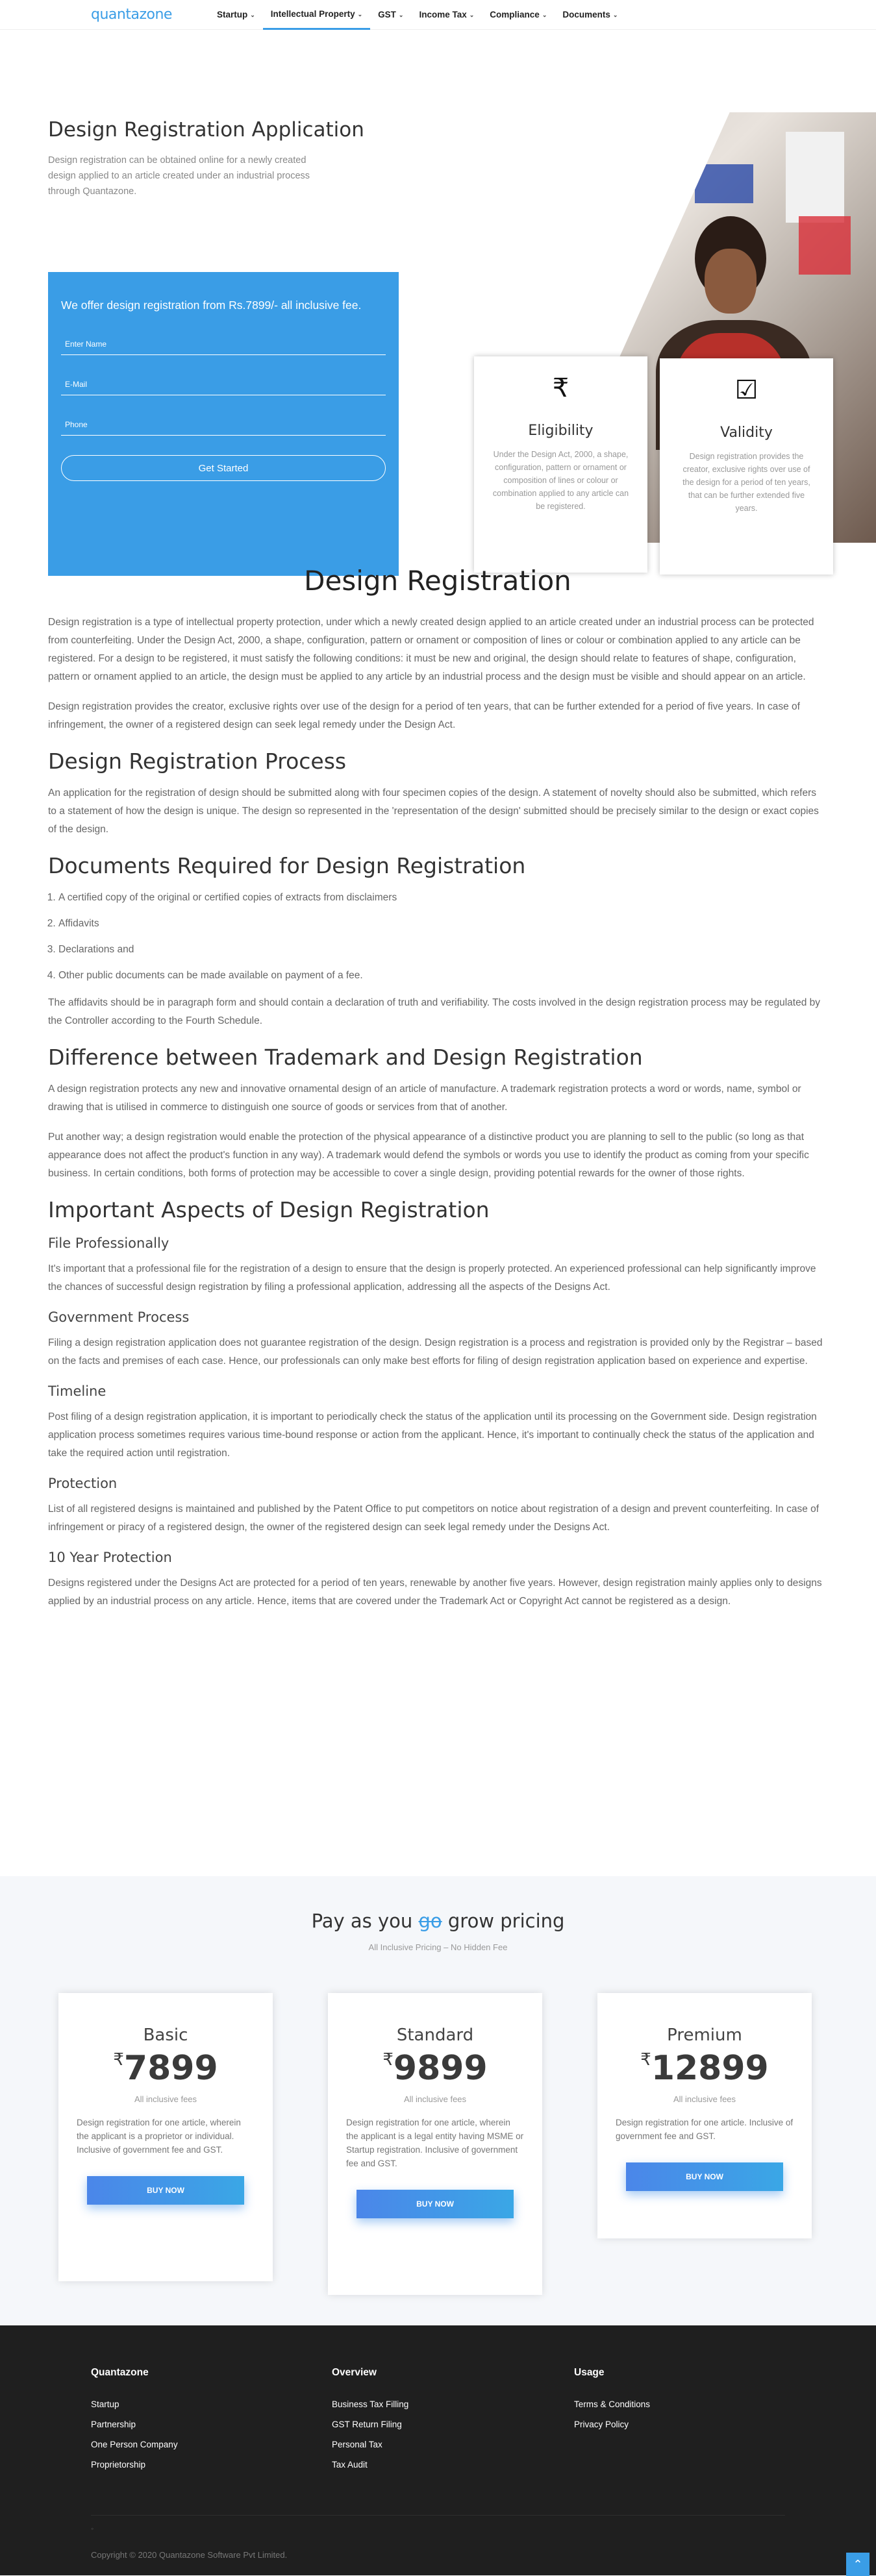 The height and width of the screenshot is (2576, 876). Describe the element at coordinates (612, 2424) in the screenshot. I see `footer-link: Privacy Policy` at that location.